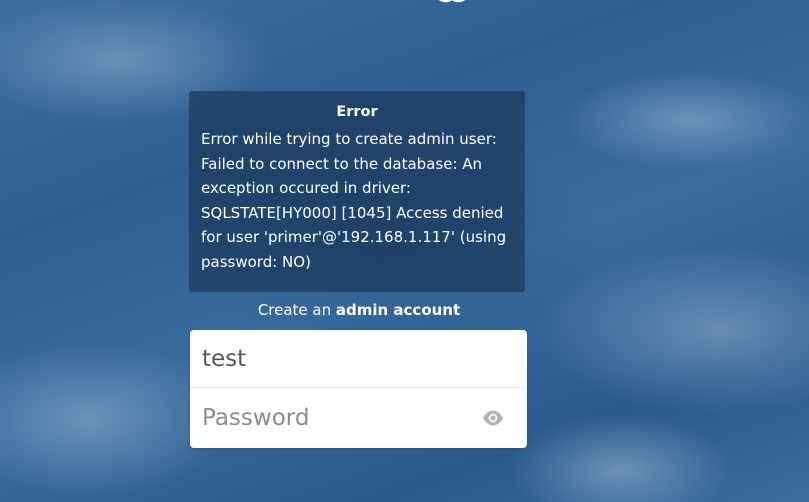  I want to click on password-input, so click(337, 418).